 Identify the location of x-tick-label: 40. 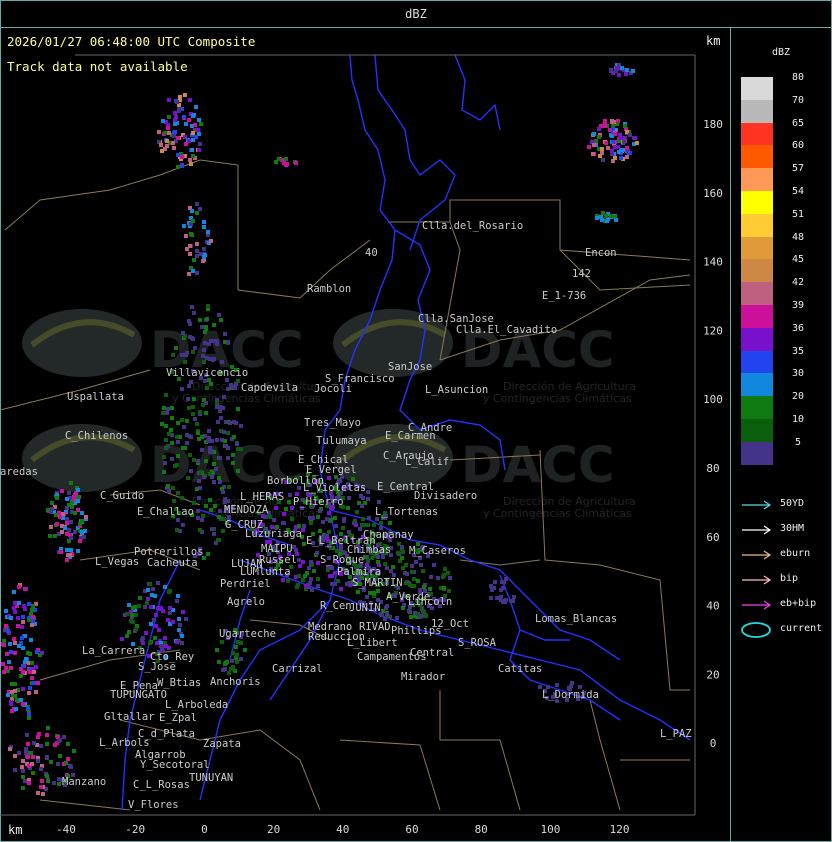
(342, 829).